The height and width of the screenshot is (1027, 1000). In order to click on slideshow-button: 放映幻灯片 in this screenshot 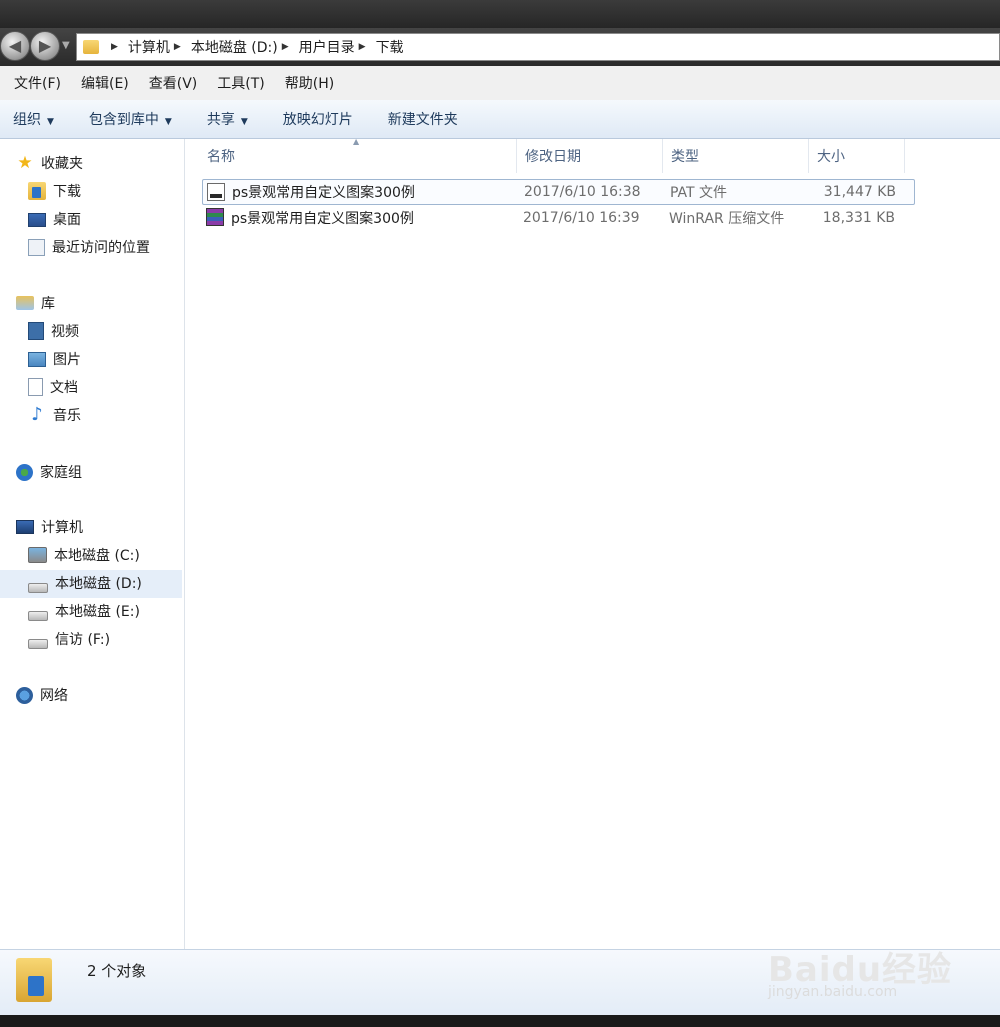, I will do `click(318, 119)`.